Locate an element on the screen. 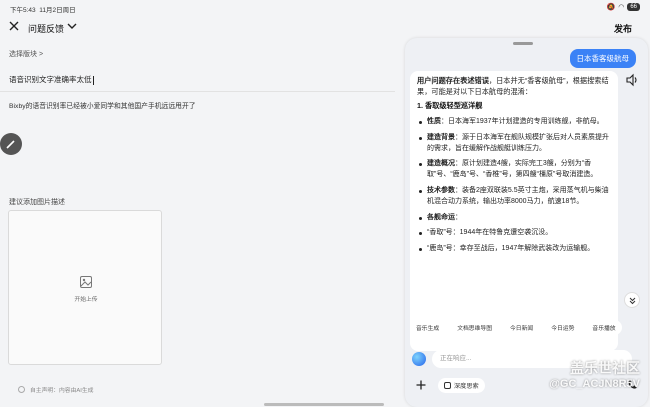 This screenshot has height=407, width=650. user-message: 日本香客级航母 is located at coordinates (602, 58).